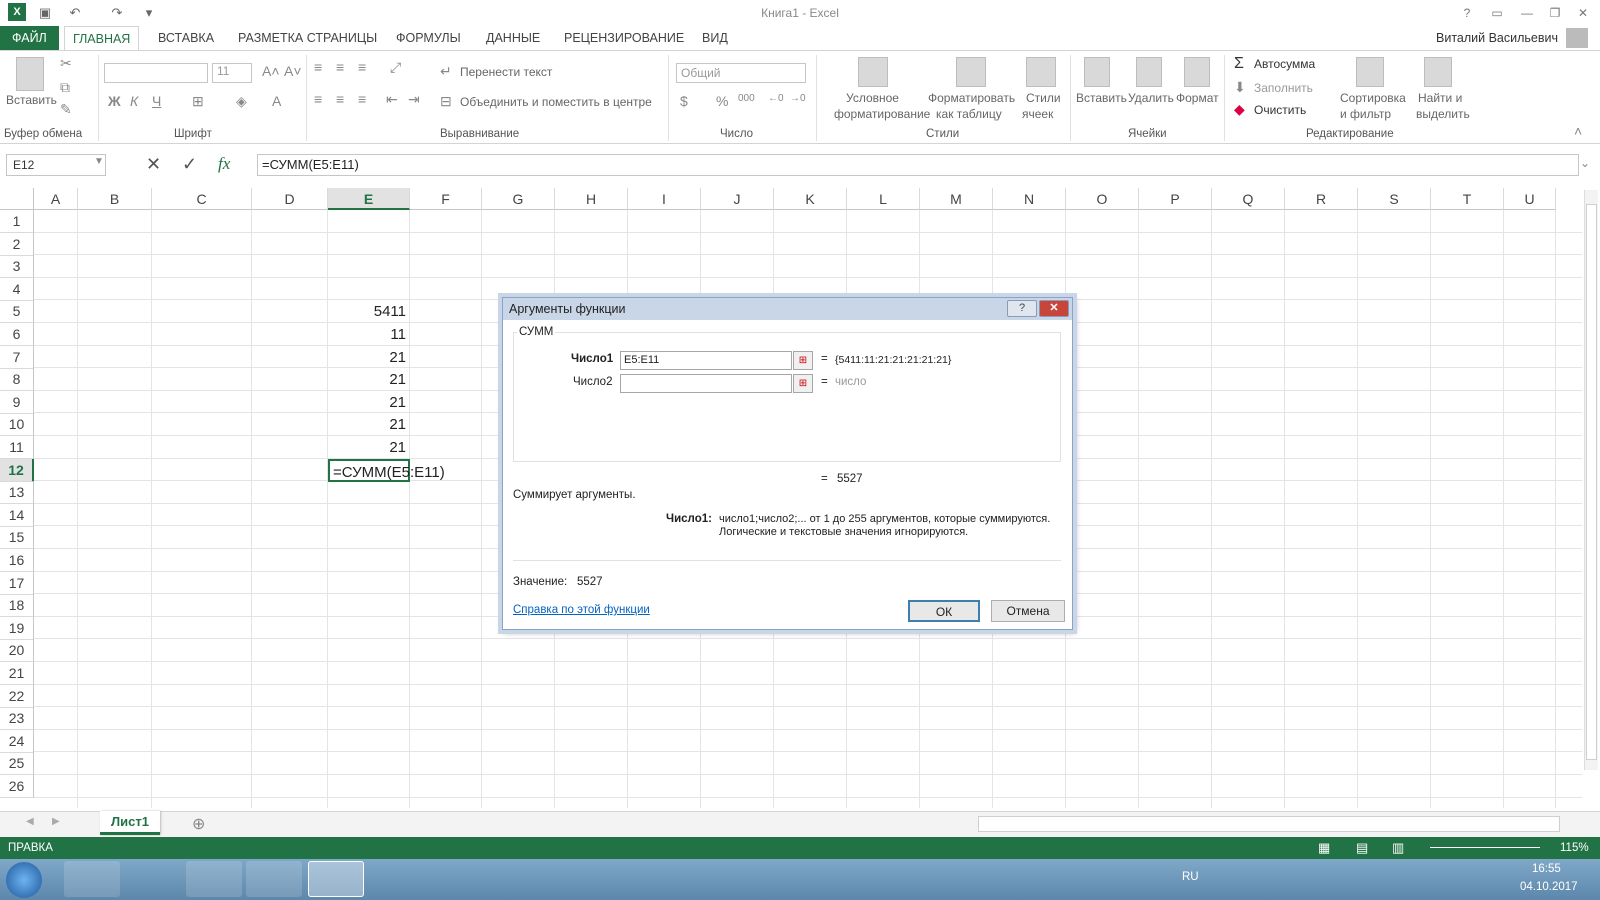 The width and height of the screenshot is (1600, 900). I want to click on bold-button: Ж, so click(114, 101).